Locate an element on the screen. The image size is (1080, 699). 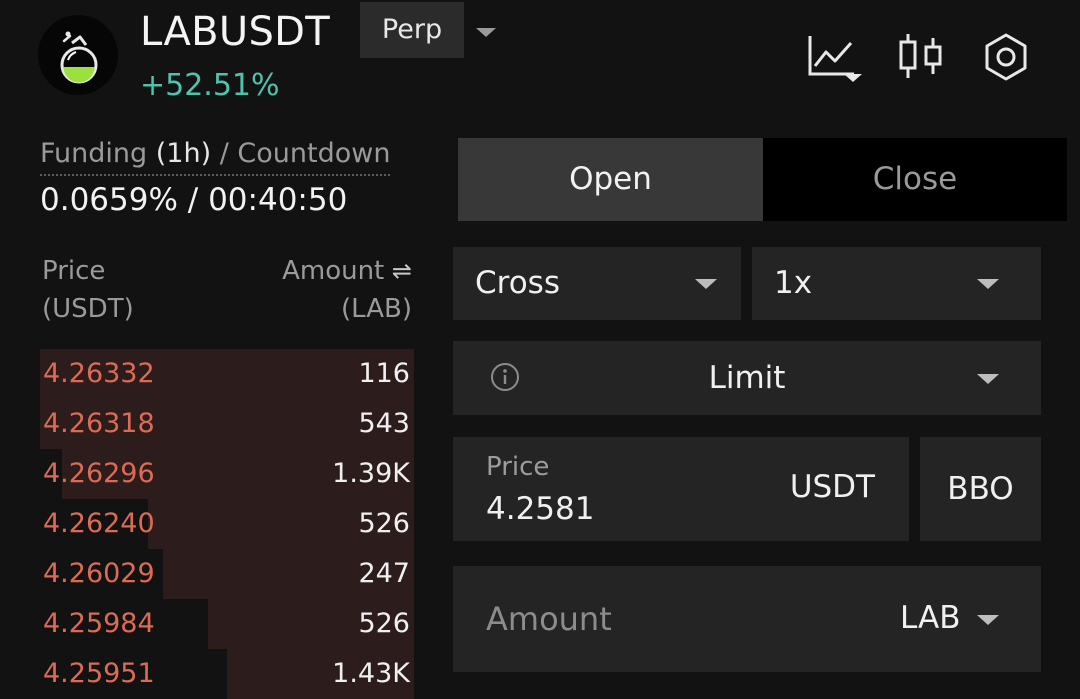
amount-input: Amount LAB is located at coordinates (747, 619).